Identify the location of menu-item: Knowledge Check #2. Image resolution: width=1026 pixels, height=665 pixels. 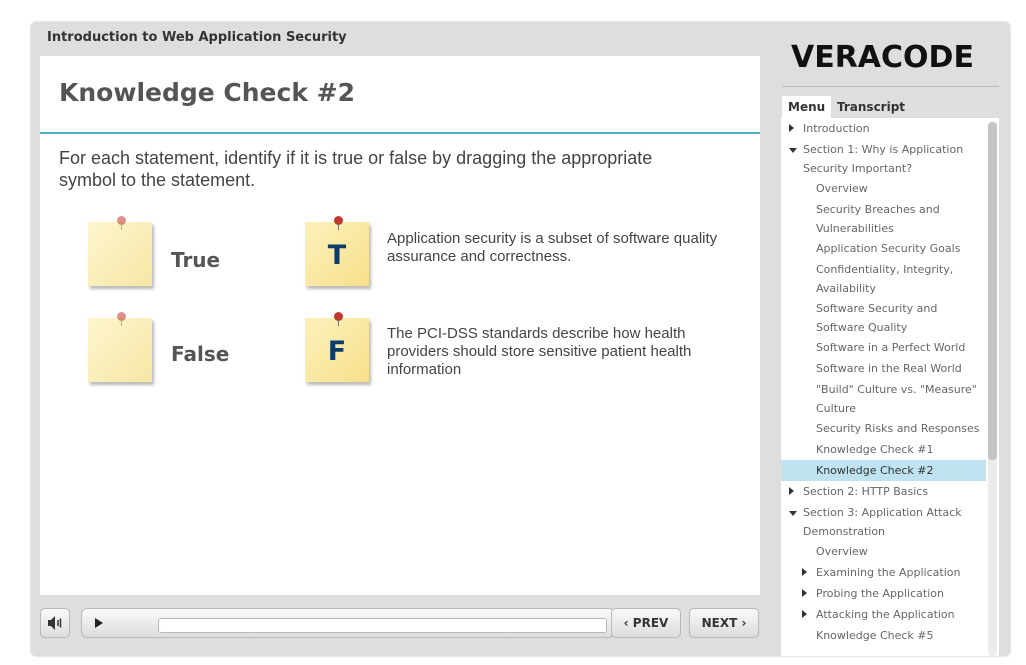
(883, 470).